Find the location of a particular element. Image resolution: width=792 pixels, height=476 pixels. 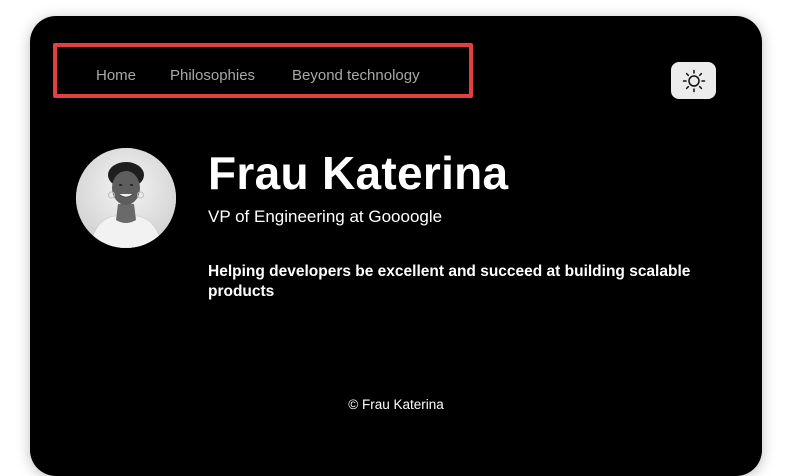

theme-toggle-button is located at coordinates (693, 80).